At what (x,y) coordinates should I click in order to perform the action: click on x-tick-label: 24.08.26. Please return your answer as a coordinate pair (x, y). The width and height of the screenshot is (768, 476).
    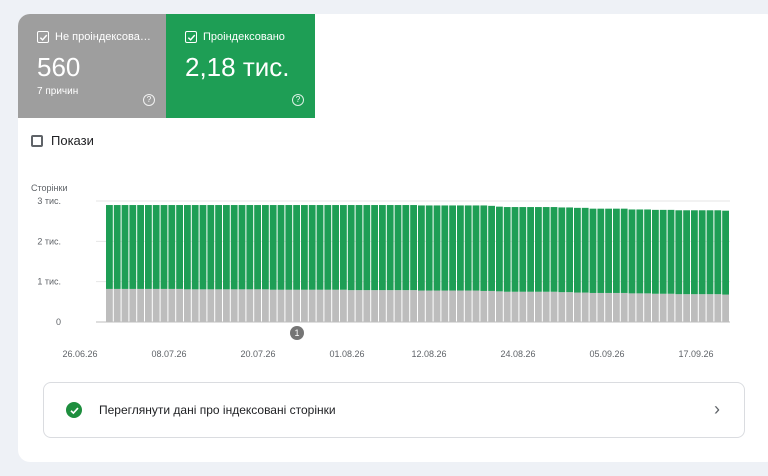
    Looking at the image, I should click on (517, 354).